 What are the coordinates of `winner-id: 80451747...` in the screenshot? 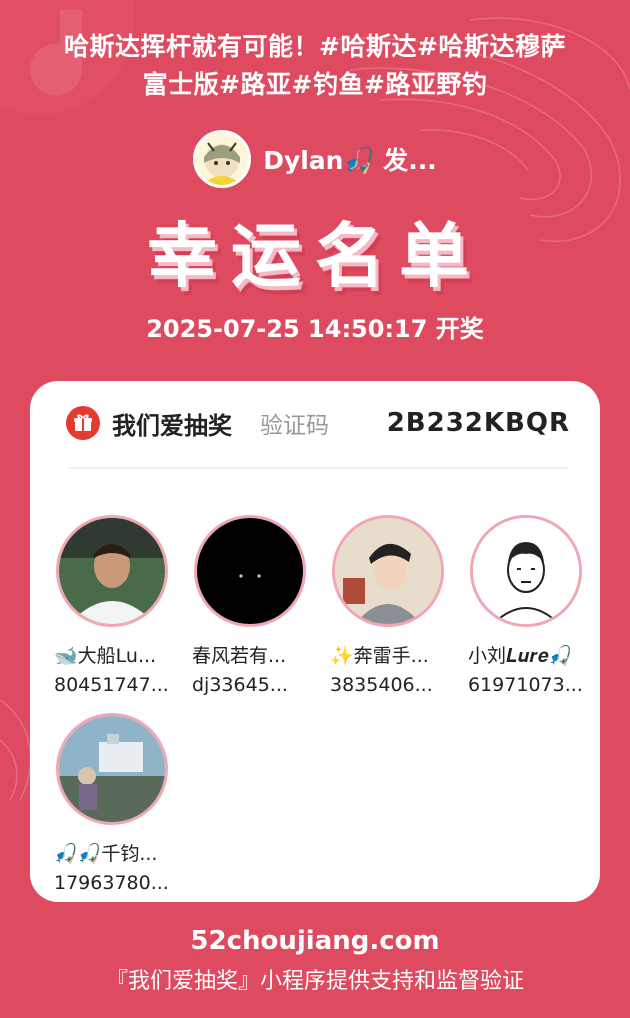 It's located at (111, 685).